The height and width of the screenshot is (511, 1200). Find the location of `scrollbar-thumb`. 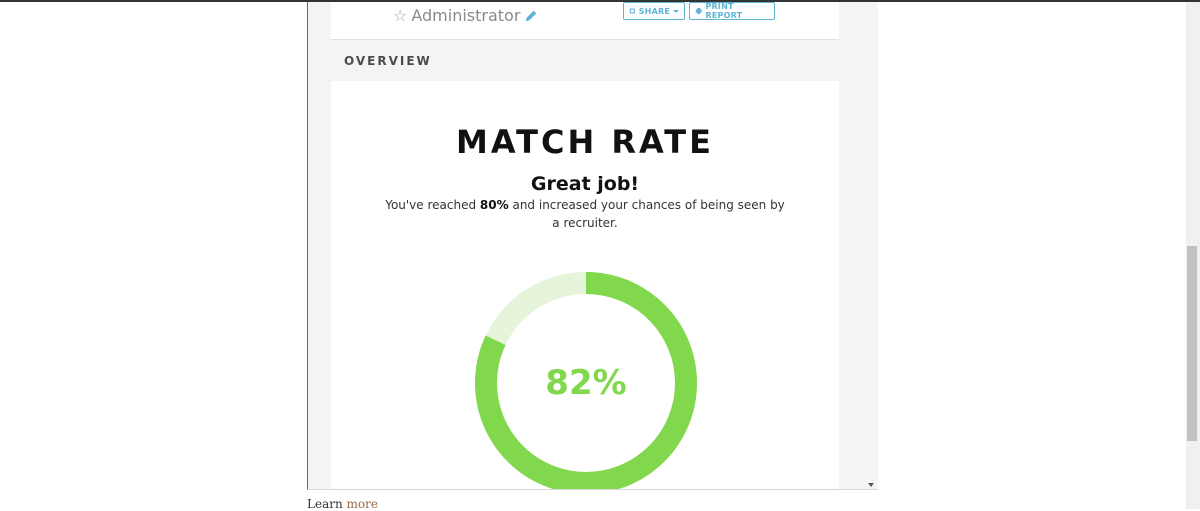

scrollbar-thumb is located at coordinates (1192, 343).